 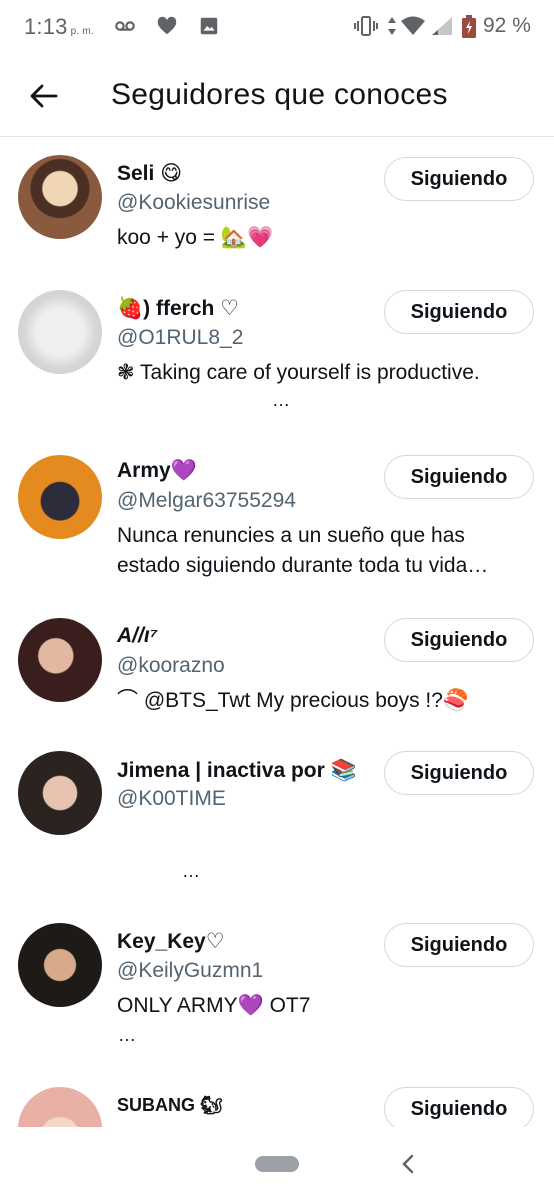 I want to click on image-icon, so click(x=209, y=26).